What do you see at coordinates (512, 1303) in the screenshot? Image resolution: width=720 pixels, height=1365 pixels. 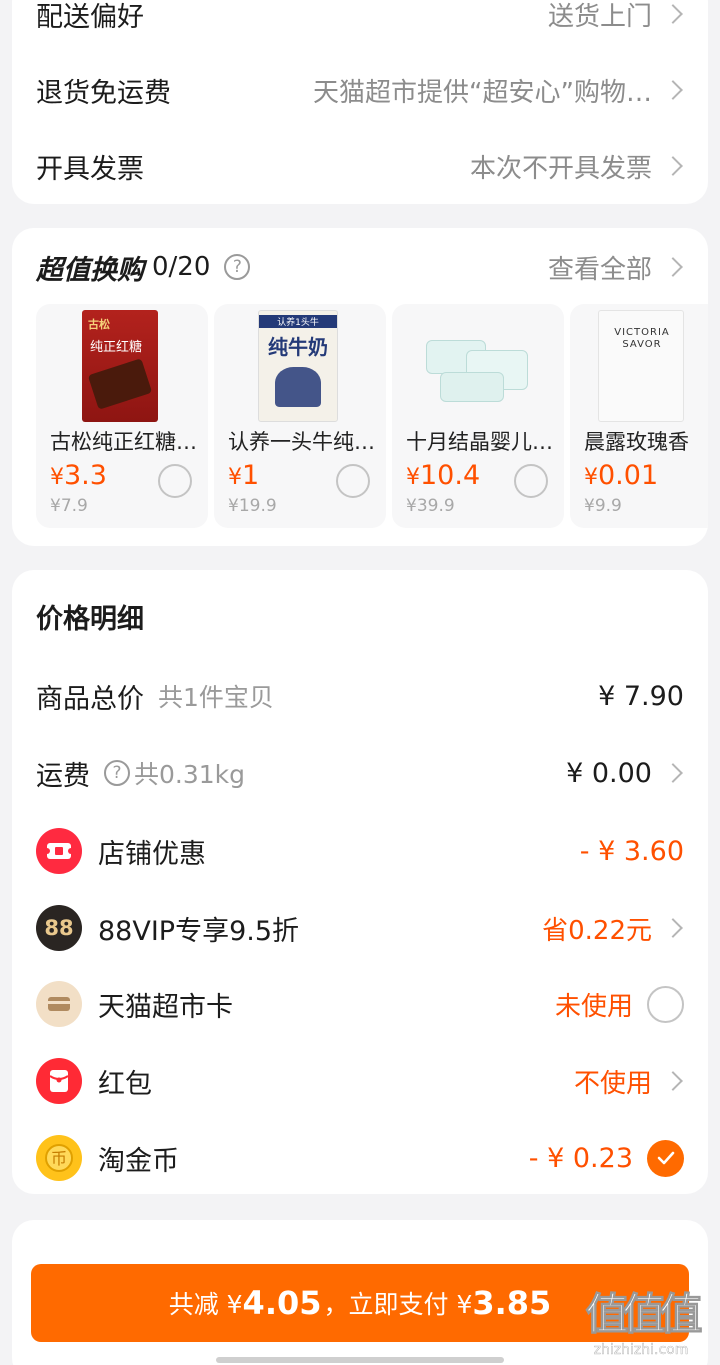 I see `pay-amount: 3.85` at bounding box center [512, 1303].